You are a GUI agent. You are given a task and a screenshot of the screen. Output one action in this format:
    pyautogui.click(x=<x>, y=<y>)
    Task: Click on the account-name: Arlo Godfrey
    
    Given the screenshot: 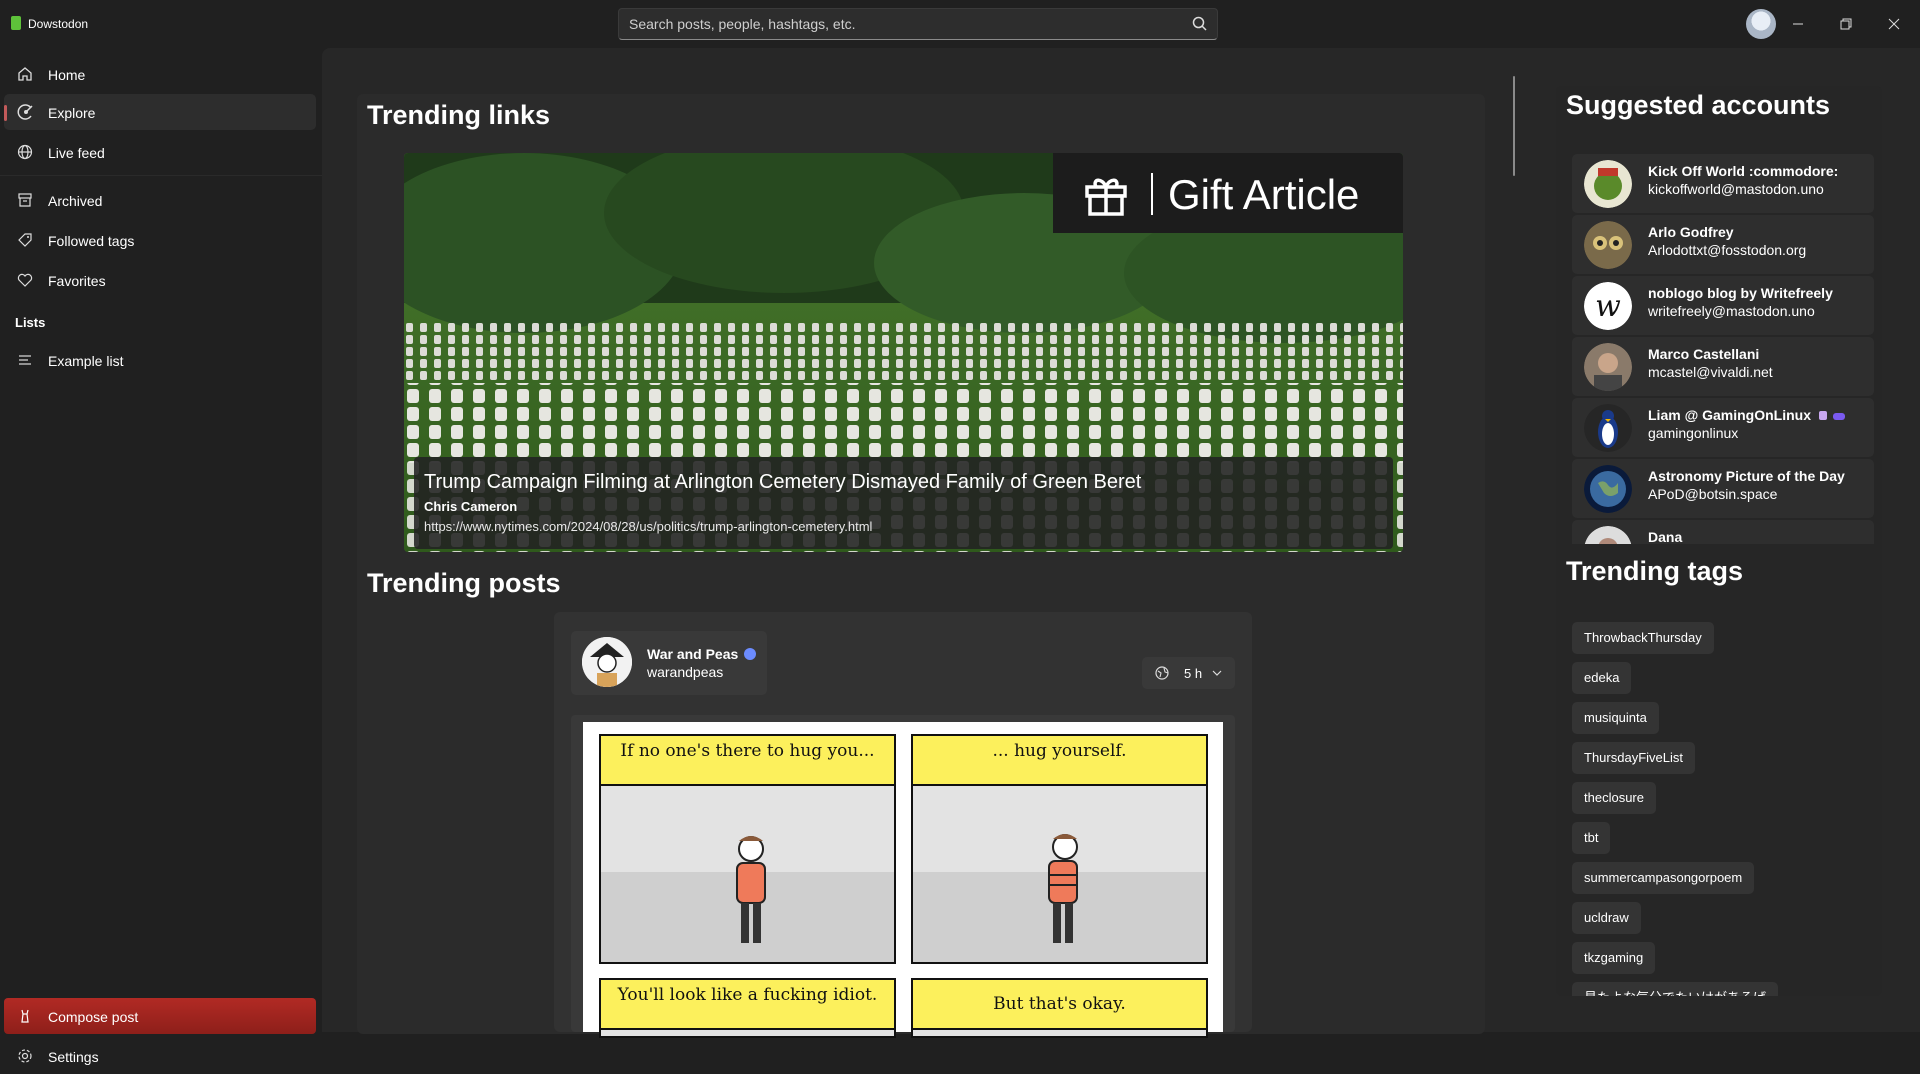 What is the action you would take?
    pyautogui.click(x=1691, y=232)
    